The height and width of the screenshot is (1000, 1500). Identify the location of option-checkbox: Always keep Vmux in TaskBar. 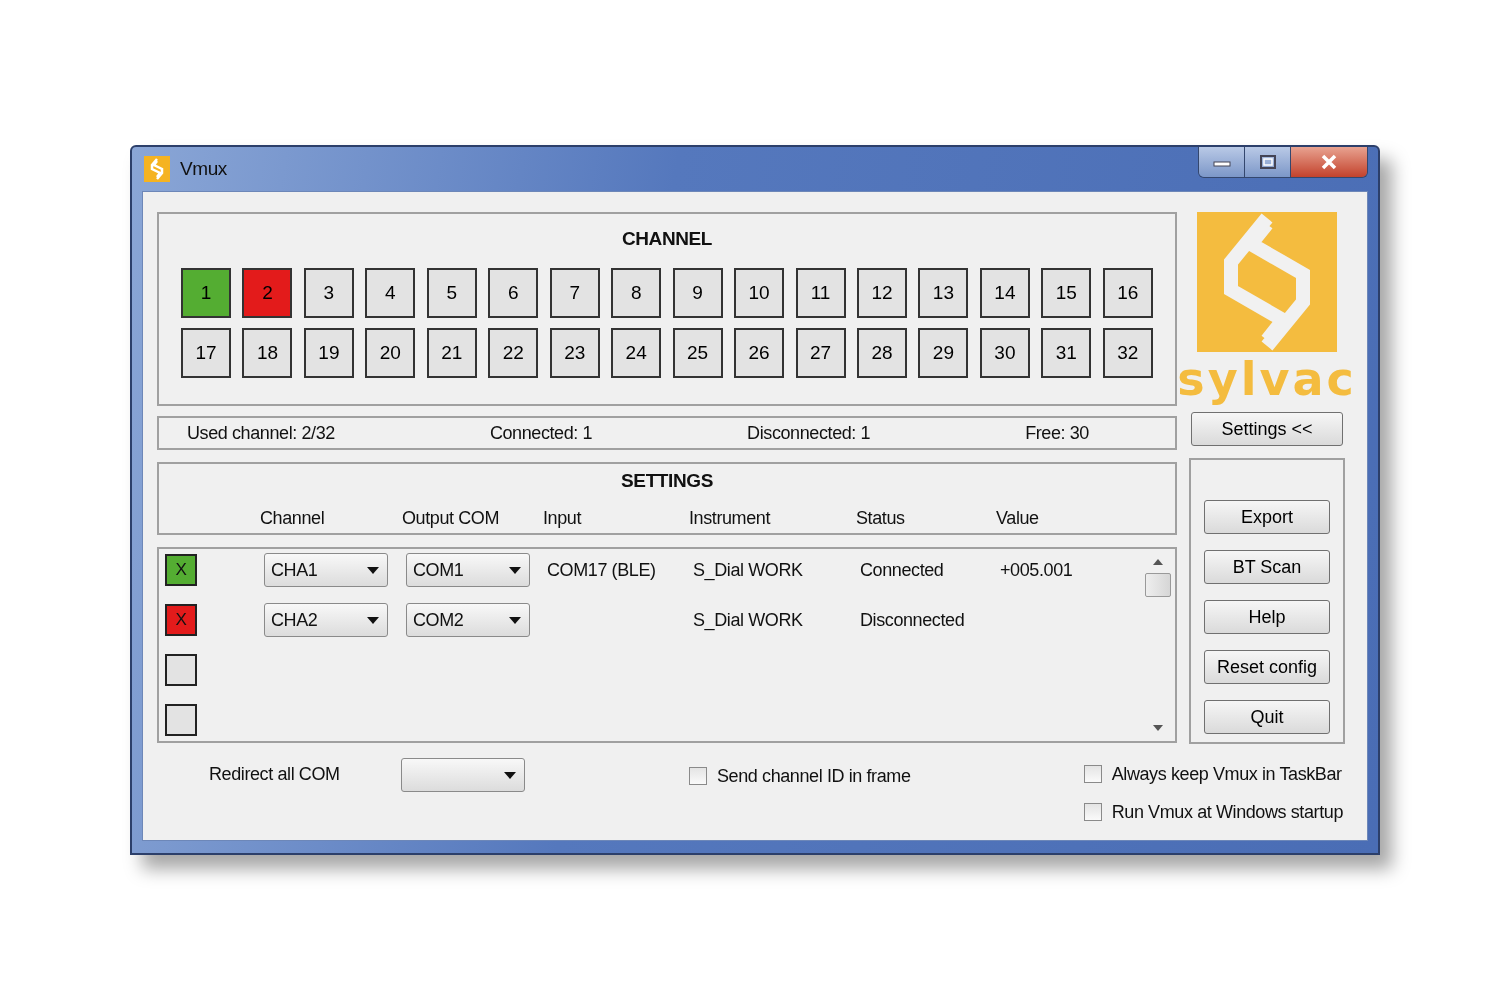
(1213, 774).